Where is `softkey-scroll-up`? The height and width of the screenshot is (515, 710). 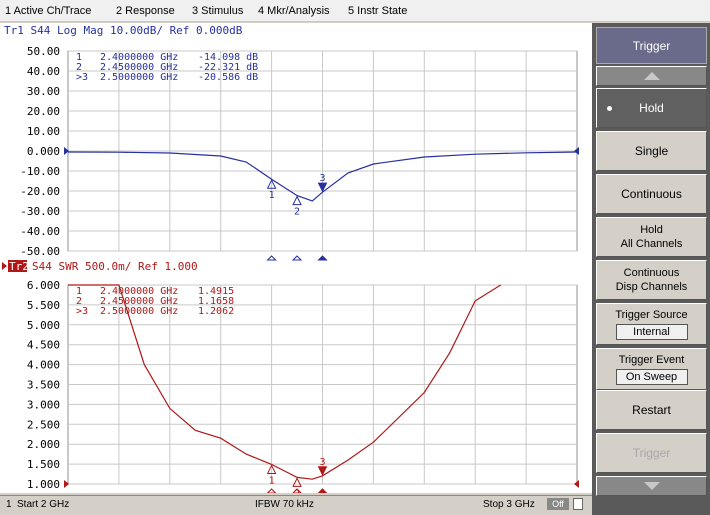
softkey-scroll-up is located at coordinates (651, 76).